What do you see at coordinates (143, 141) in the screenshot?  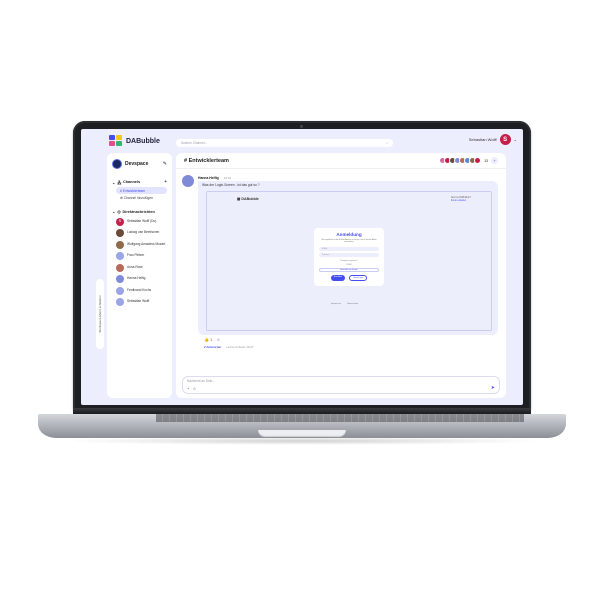 I see `logo-text: DABubble` at bounding box center [143, 141].